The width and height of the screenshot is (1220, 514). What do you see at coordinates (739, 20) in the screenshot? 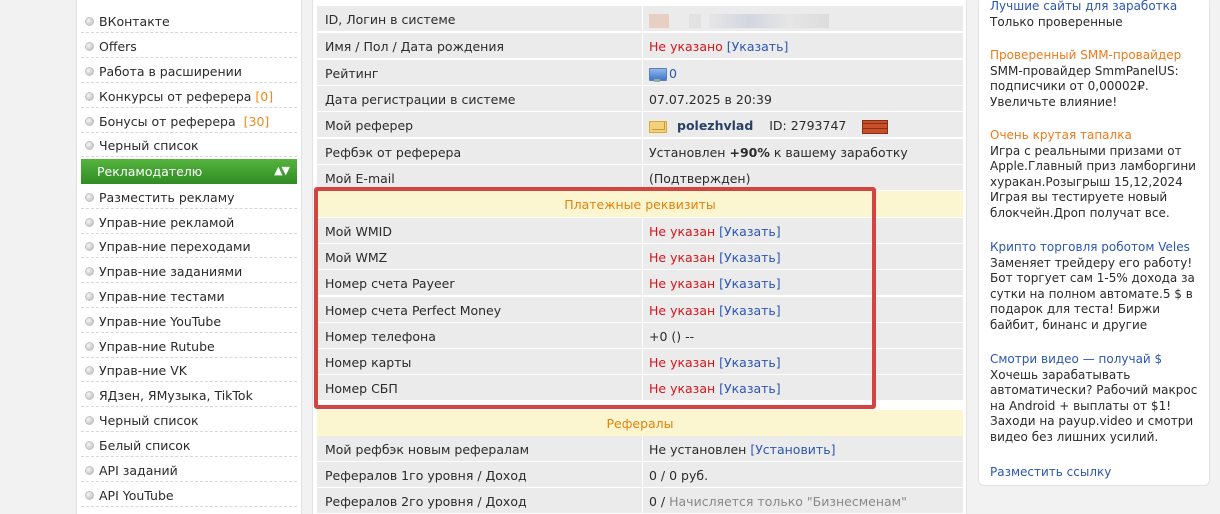
I see `blurred-login` at bounding box center [739, 20].